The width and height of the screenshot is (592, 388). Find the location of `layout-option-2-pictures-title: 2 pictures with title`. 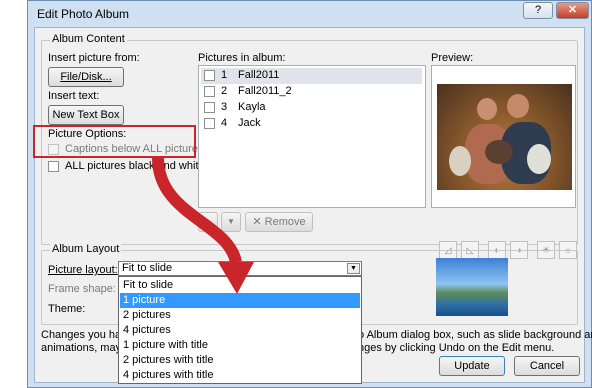

layout-option-2-pictures-title: 2 pictures with title is located at coordinates (240, 360).